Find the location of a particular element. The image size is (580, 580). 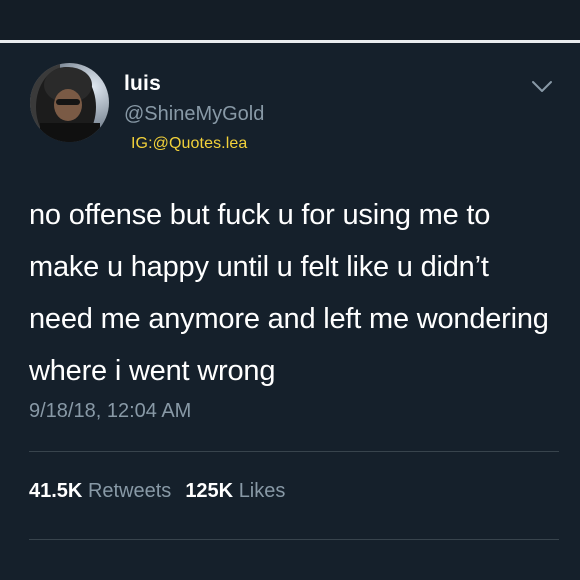

likes-link: 125K Likes is located at coordinates (235, 491).